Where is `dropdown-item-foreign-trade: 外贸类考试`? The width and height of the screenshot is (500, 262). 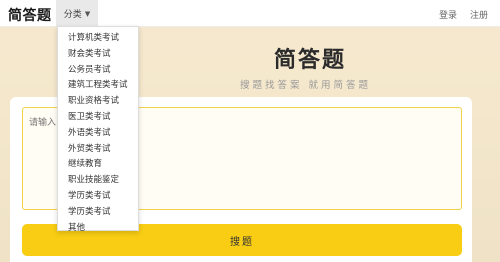
dropdown-item-foreign-trade: 外贸类考试 is located at coordinates (98, 150).